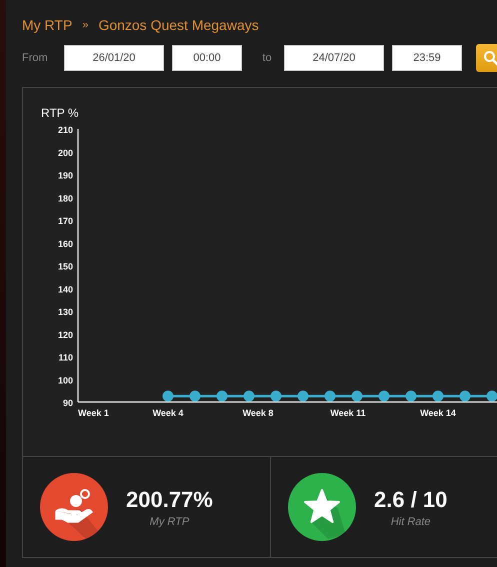 The height and width of the screenshot is (567, 497). Describe the element at coordinates (207, 58) in the screenshot. I see `from-time-field: 00:00` at that location.